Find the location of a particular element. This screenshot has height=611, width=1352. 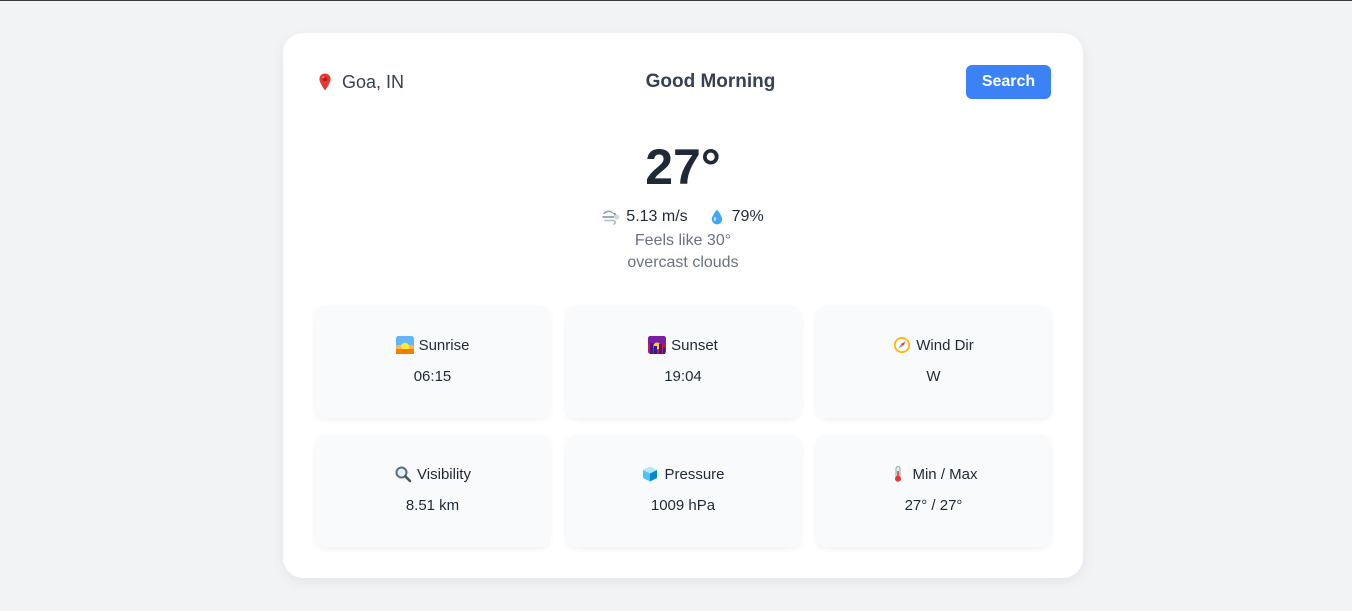

current-metrics: 5.13 m/s 79% is located at coordinates (683, 217).